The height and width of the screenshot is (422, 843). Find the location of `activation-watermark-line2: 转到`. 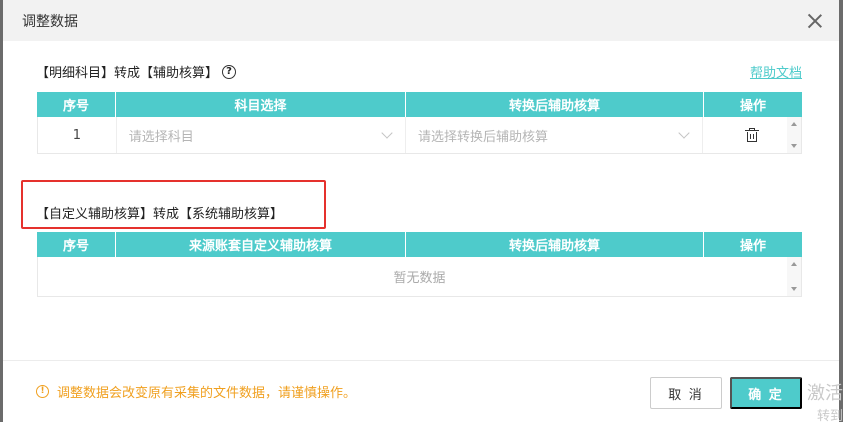

activation-watermark-line2: 转到 is located at coordinates (829, 415).